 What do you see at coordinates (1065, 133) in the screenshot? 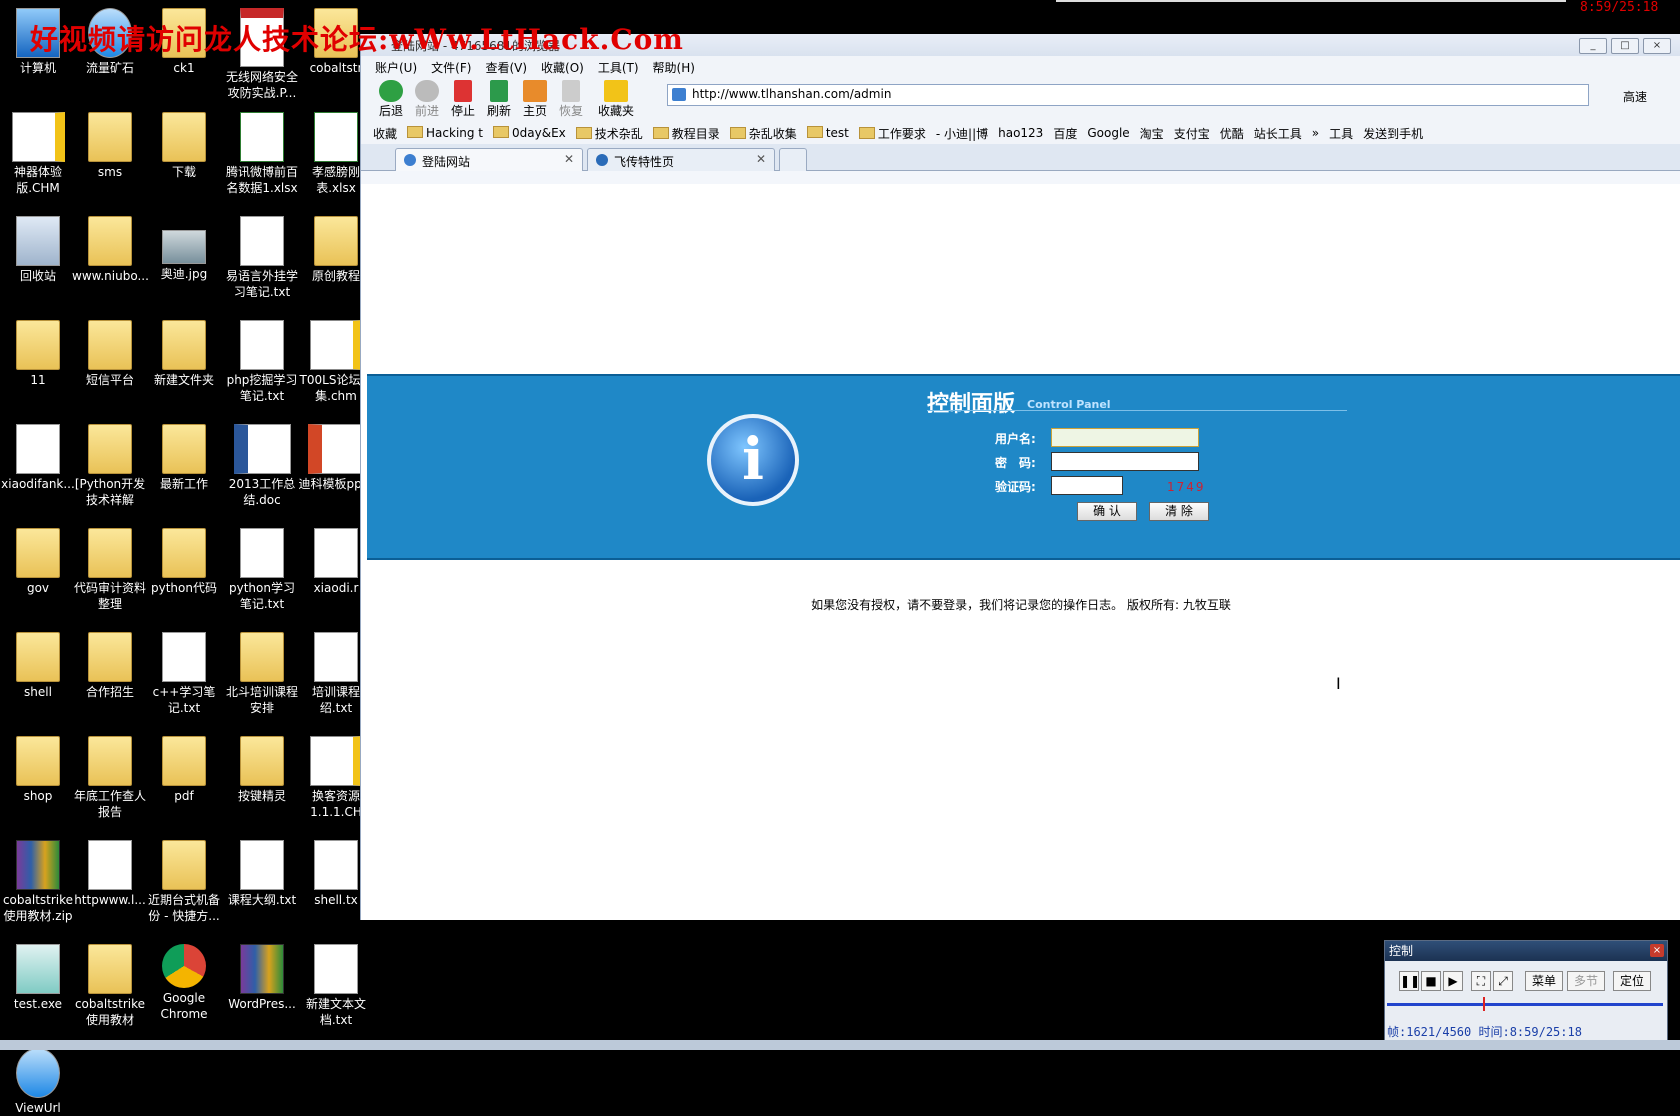
I see `fav-item: 百度` at bounding box center [1065, 133].